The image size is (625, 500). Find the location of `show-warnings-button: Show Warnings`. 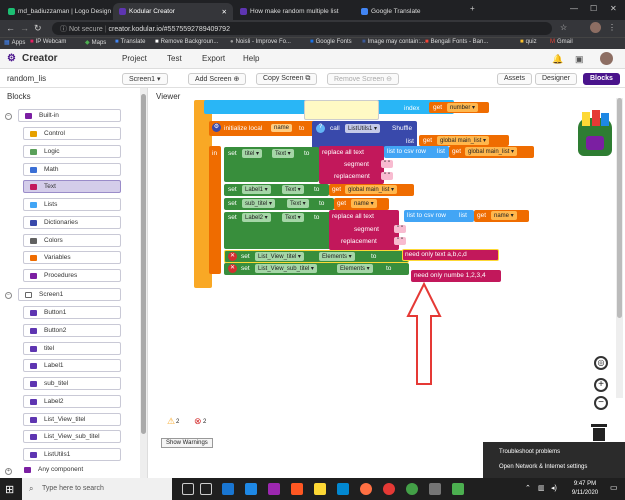

show-warnings-button: Show Warnings is located at coordinates (187, 443).